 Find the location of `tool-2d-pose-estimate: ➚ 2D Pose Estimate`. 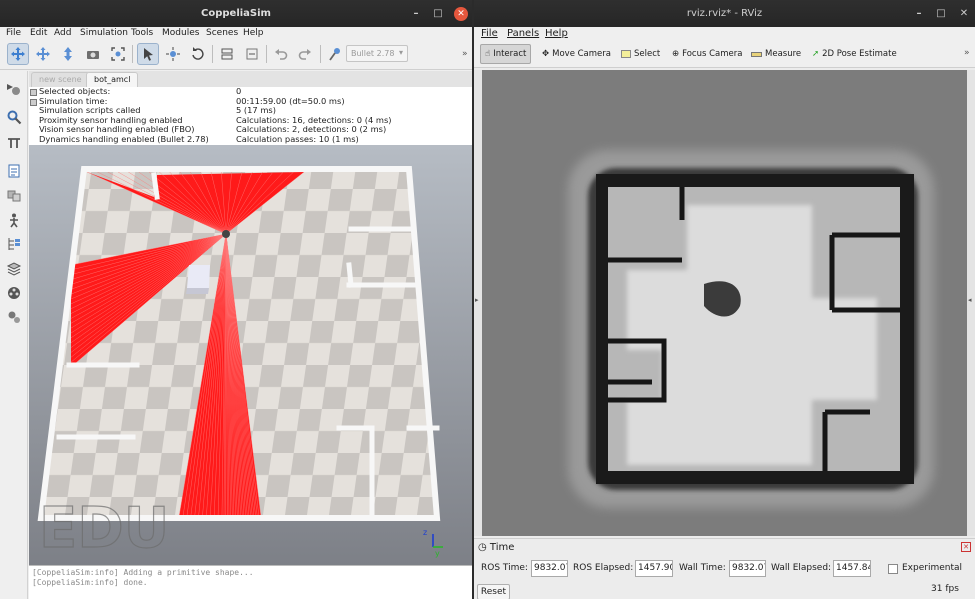

tool-2d-pose-estimate: ➚ 2D Pose Estimate is located at coordinates (854, 54).